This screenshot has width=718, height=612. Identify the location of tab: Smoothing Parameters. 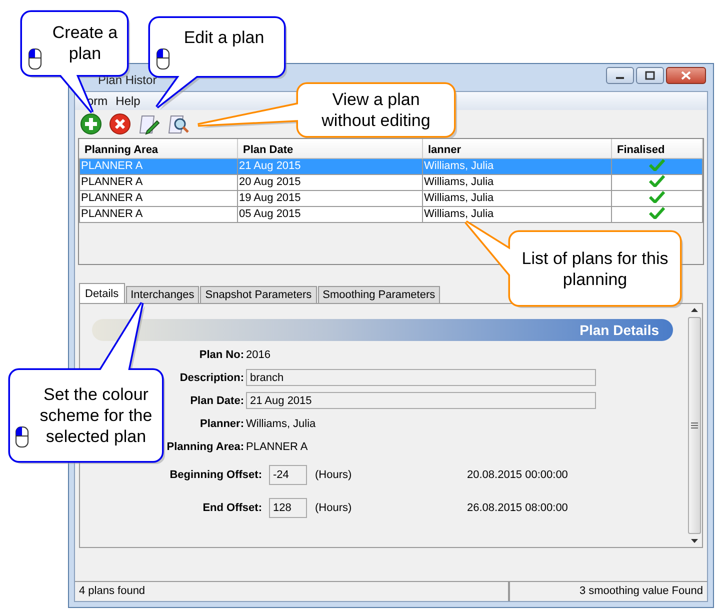
(379, 294).